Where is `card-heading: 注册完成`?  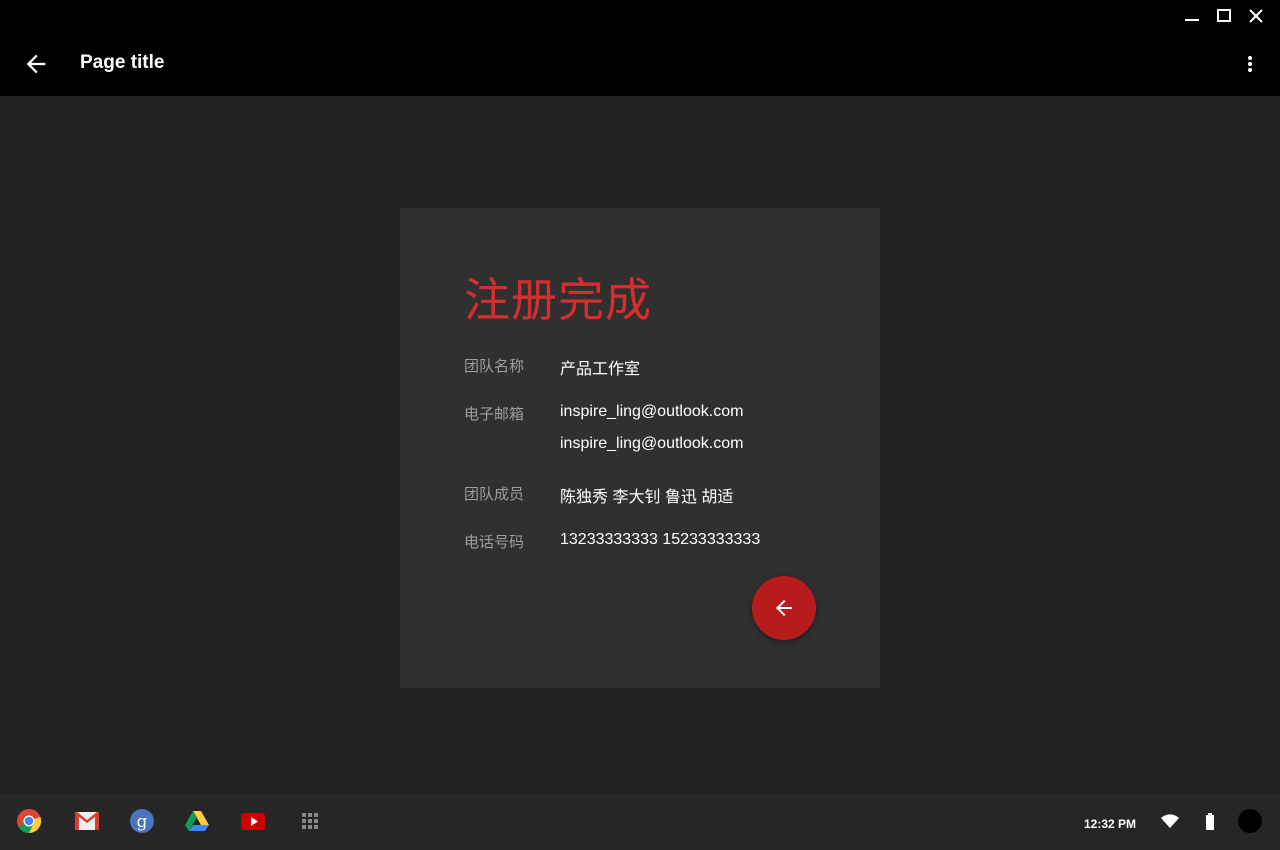 card-heading: 注册完成 is located at coordinates (558, 300).